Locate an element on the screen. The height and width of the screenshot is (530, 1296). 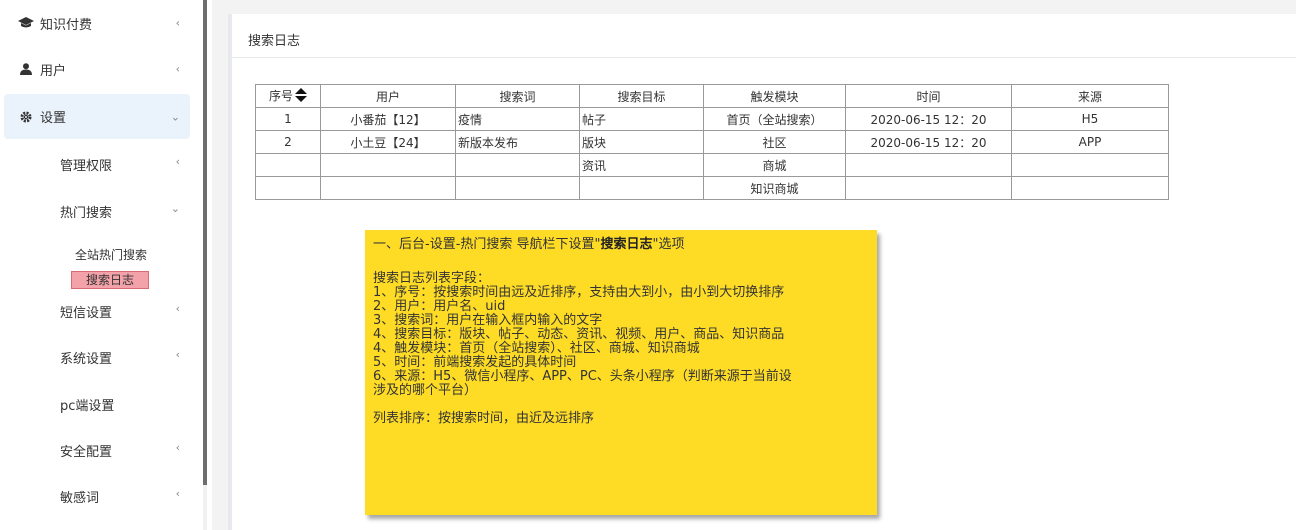
sidebar-item-label: 知识付费 is located at coordinates (66, 25).